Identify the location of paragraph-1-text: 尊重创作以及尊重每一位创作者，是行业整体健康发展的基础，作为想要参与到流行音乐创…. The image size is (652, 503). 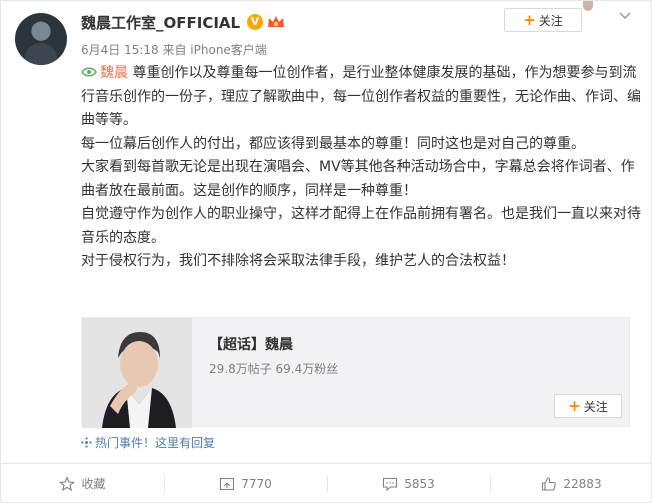
(361, 96).